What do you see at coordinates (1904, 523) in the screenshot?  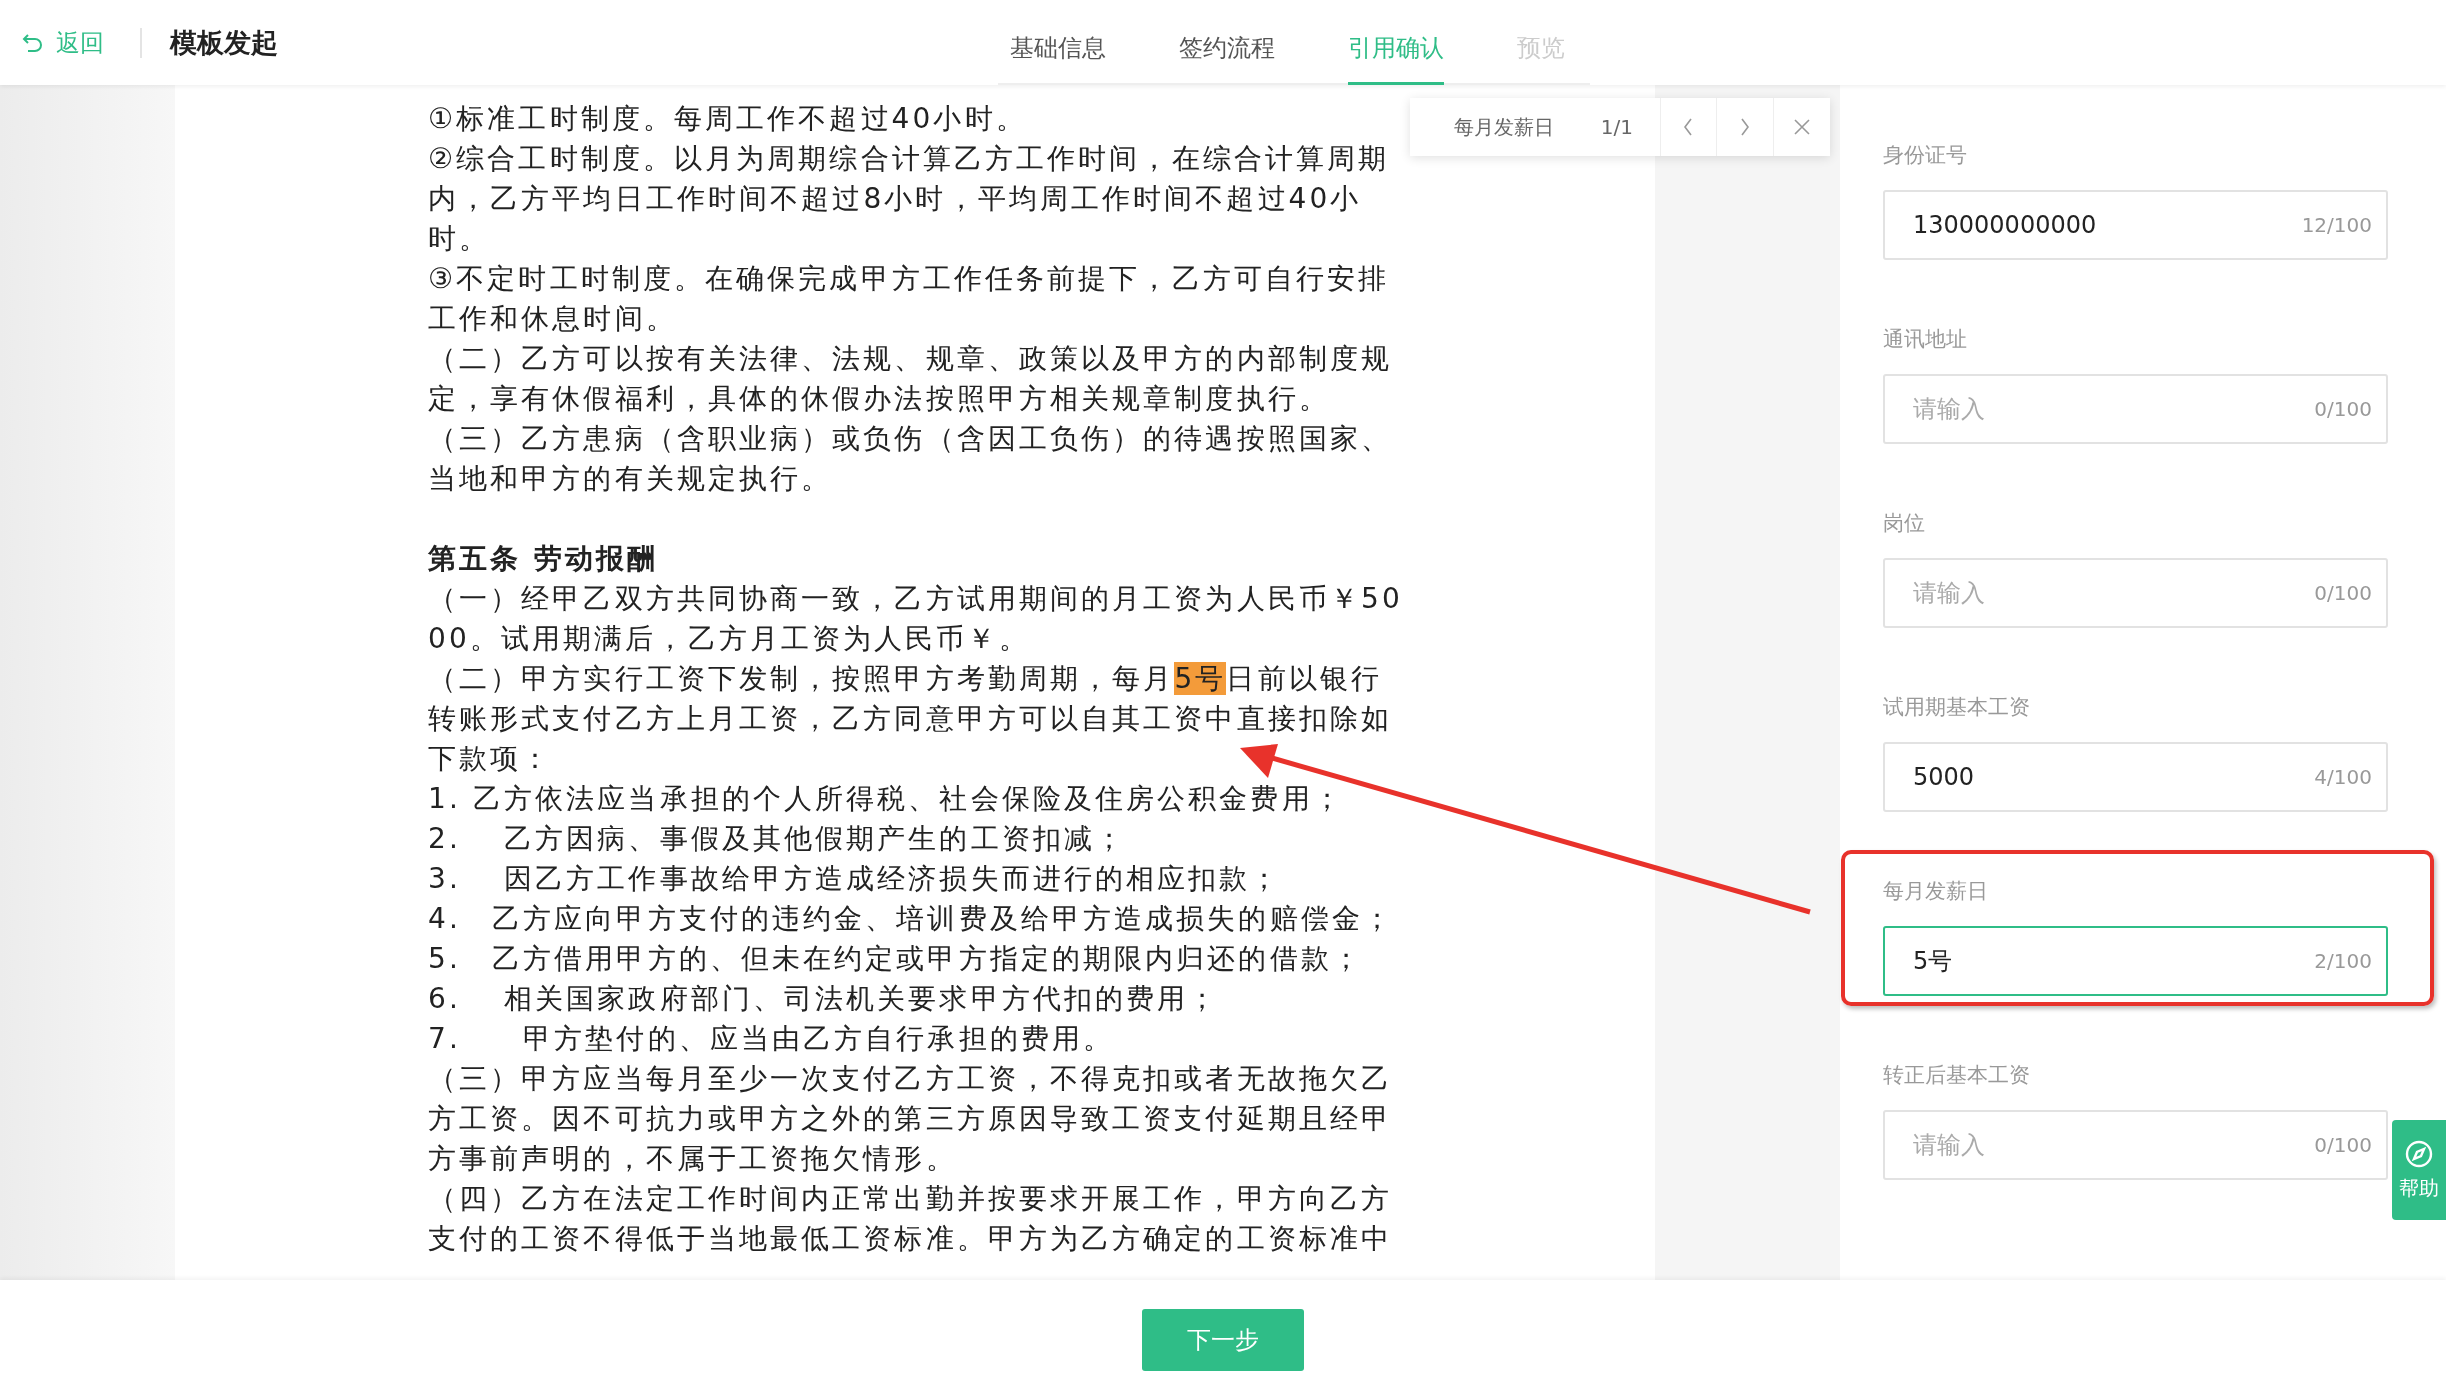 I see `field-label: 岗位` at bounding box center [1904, 523].